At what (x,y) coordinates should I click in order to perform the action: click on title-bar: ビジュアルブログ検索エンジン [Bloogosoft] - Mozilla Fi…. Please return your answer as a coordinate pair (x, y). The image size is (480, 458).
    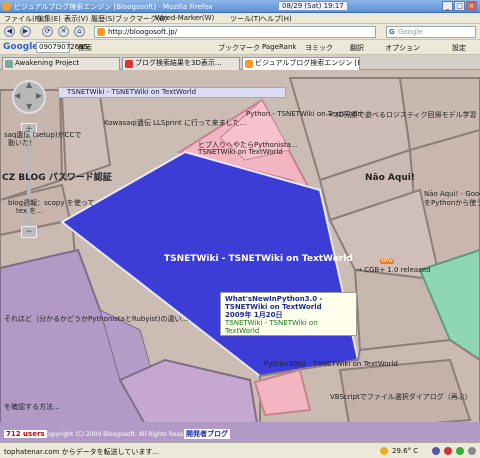
    Looking at the image, I should click on (240, 6).